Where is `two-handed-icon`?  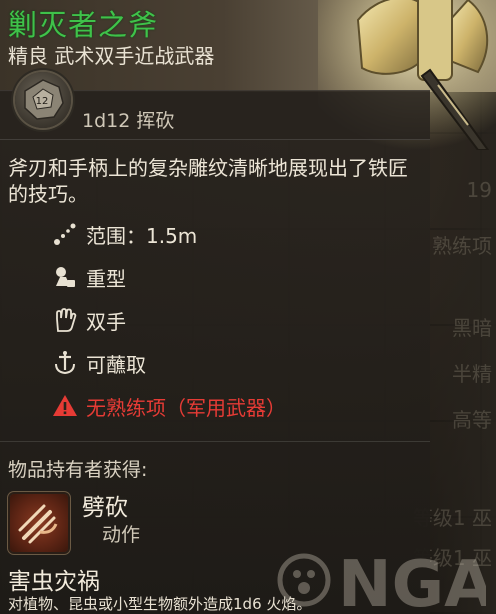
two-handed-icon is located at coordinates (66, 320).